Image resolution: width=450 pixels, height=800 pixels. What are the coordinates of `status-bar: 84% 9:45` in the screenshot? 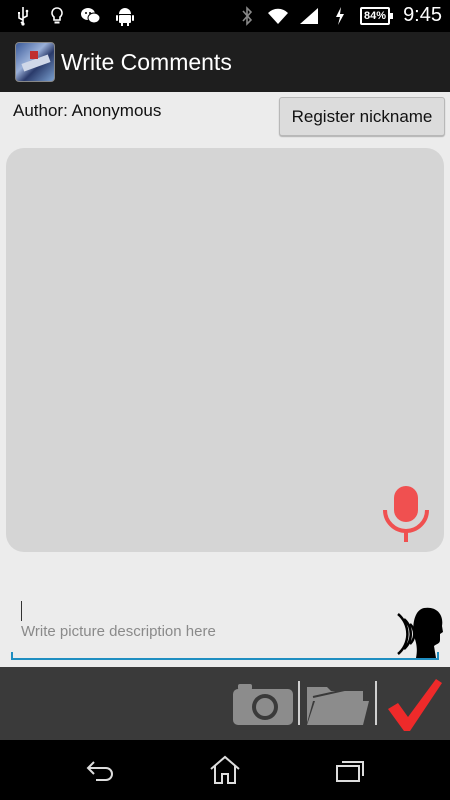 It's located at (225, 16).